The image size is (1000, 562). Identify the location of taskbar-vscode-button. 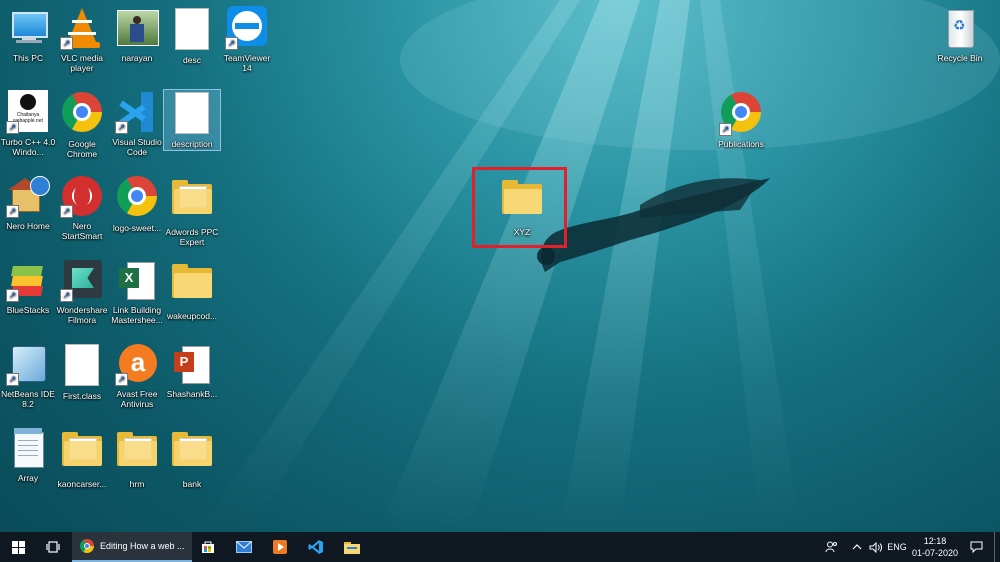
(316, 547).